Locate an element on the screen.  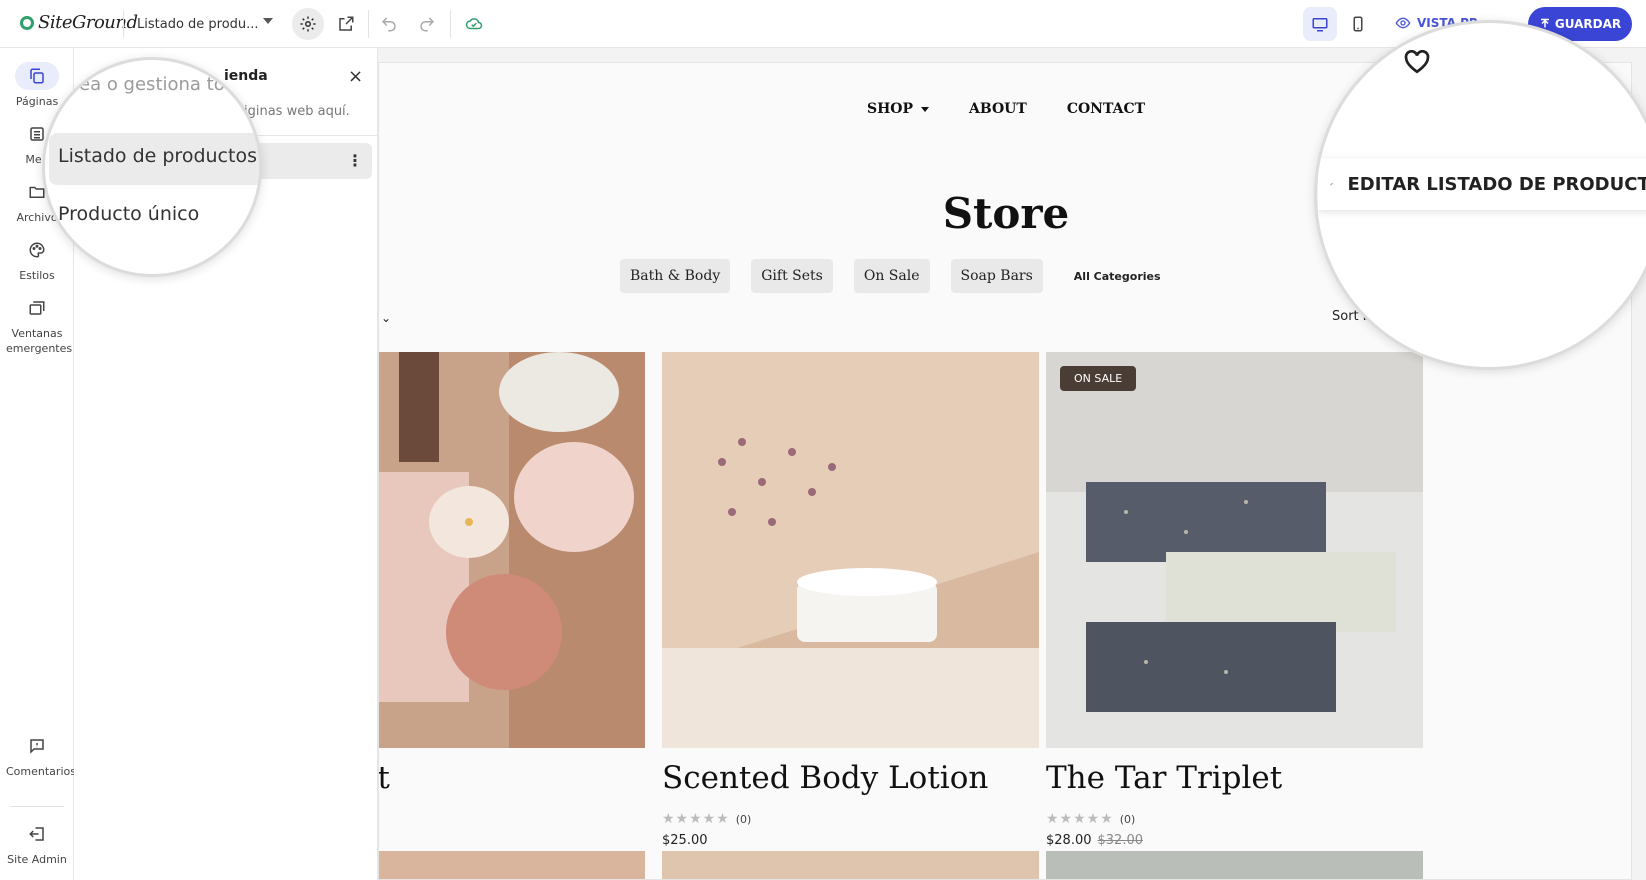
product-card: et is located at coordinates (512, 574).